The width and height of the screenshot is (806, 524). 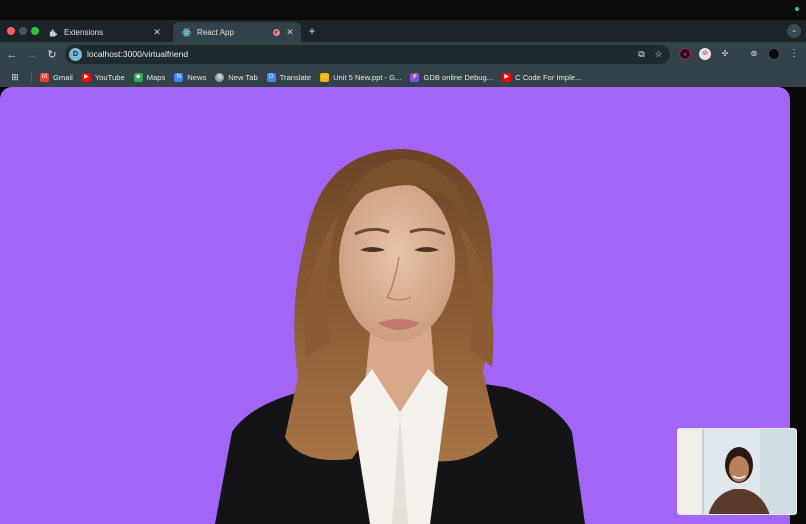 I want to click on tab-extensions: Extensions ✕, so click(x=104, y=32).